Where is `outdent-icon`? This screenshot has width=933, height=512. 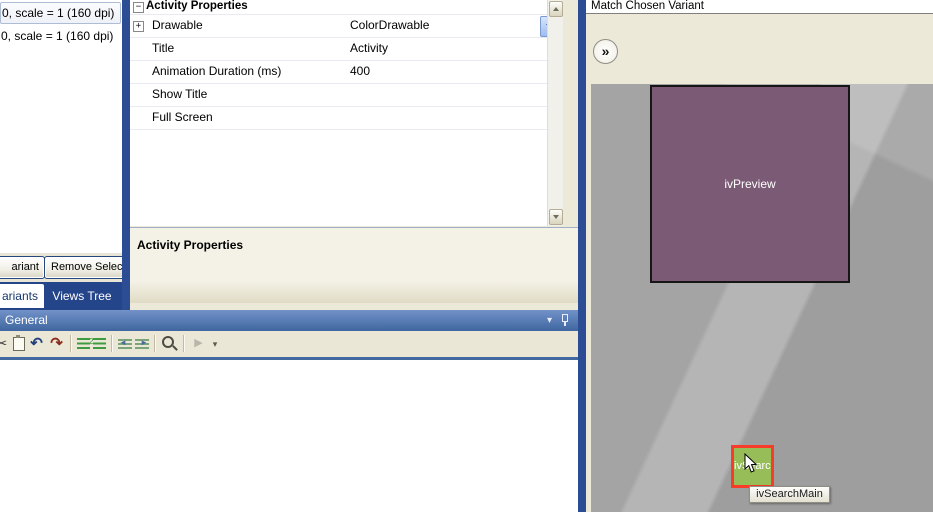 outdent-icon is located at coordinates (125, 342).